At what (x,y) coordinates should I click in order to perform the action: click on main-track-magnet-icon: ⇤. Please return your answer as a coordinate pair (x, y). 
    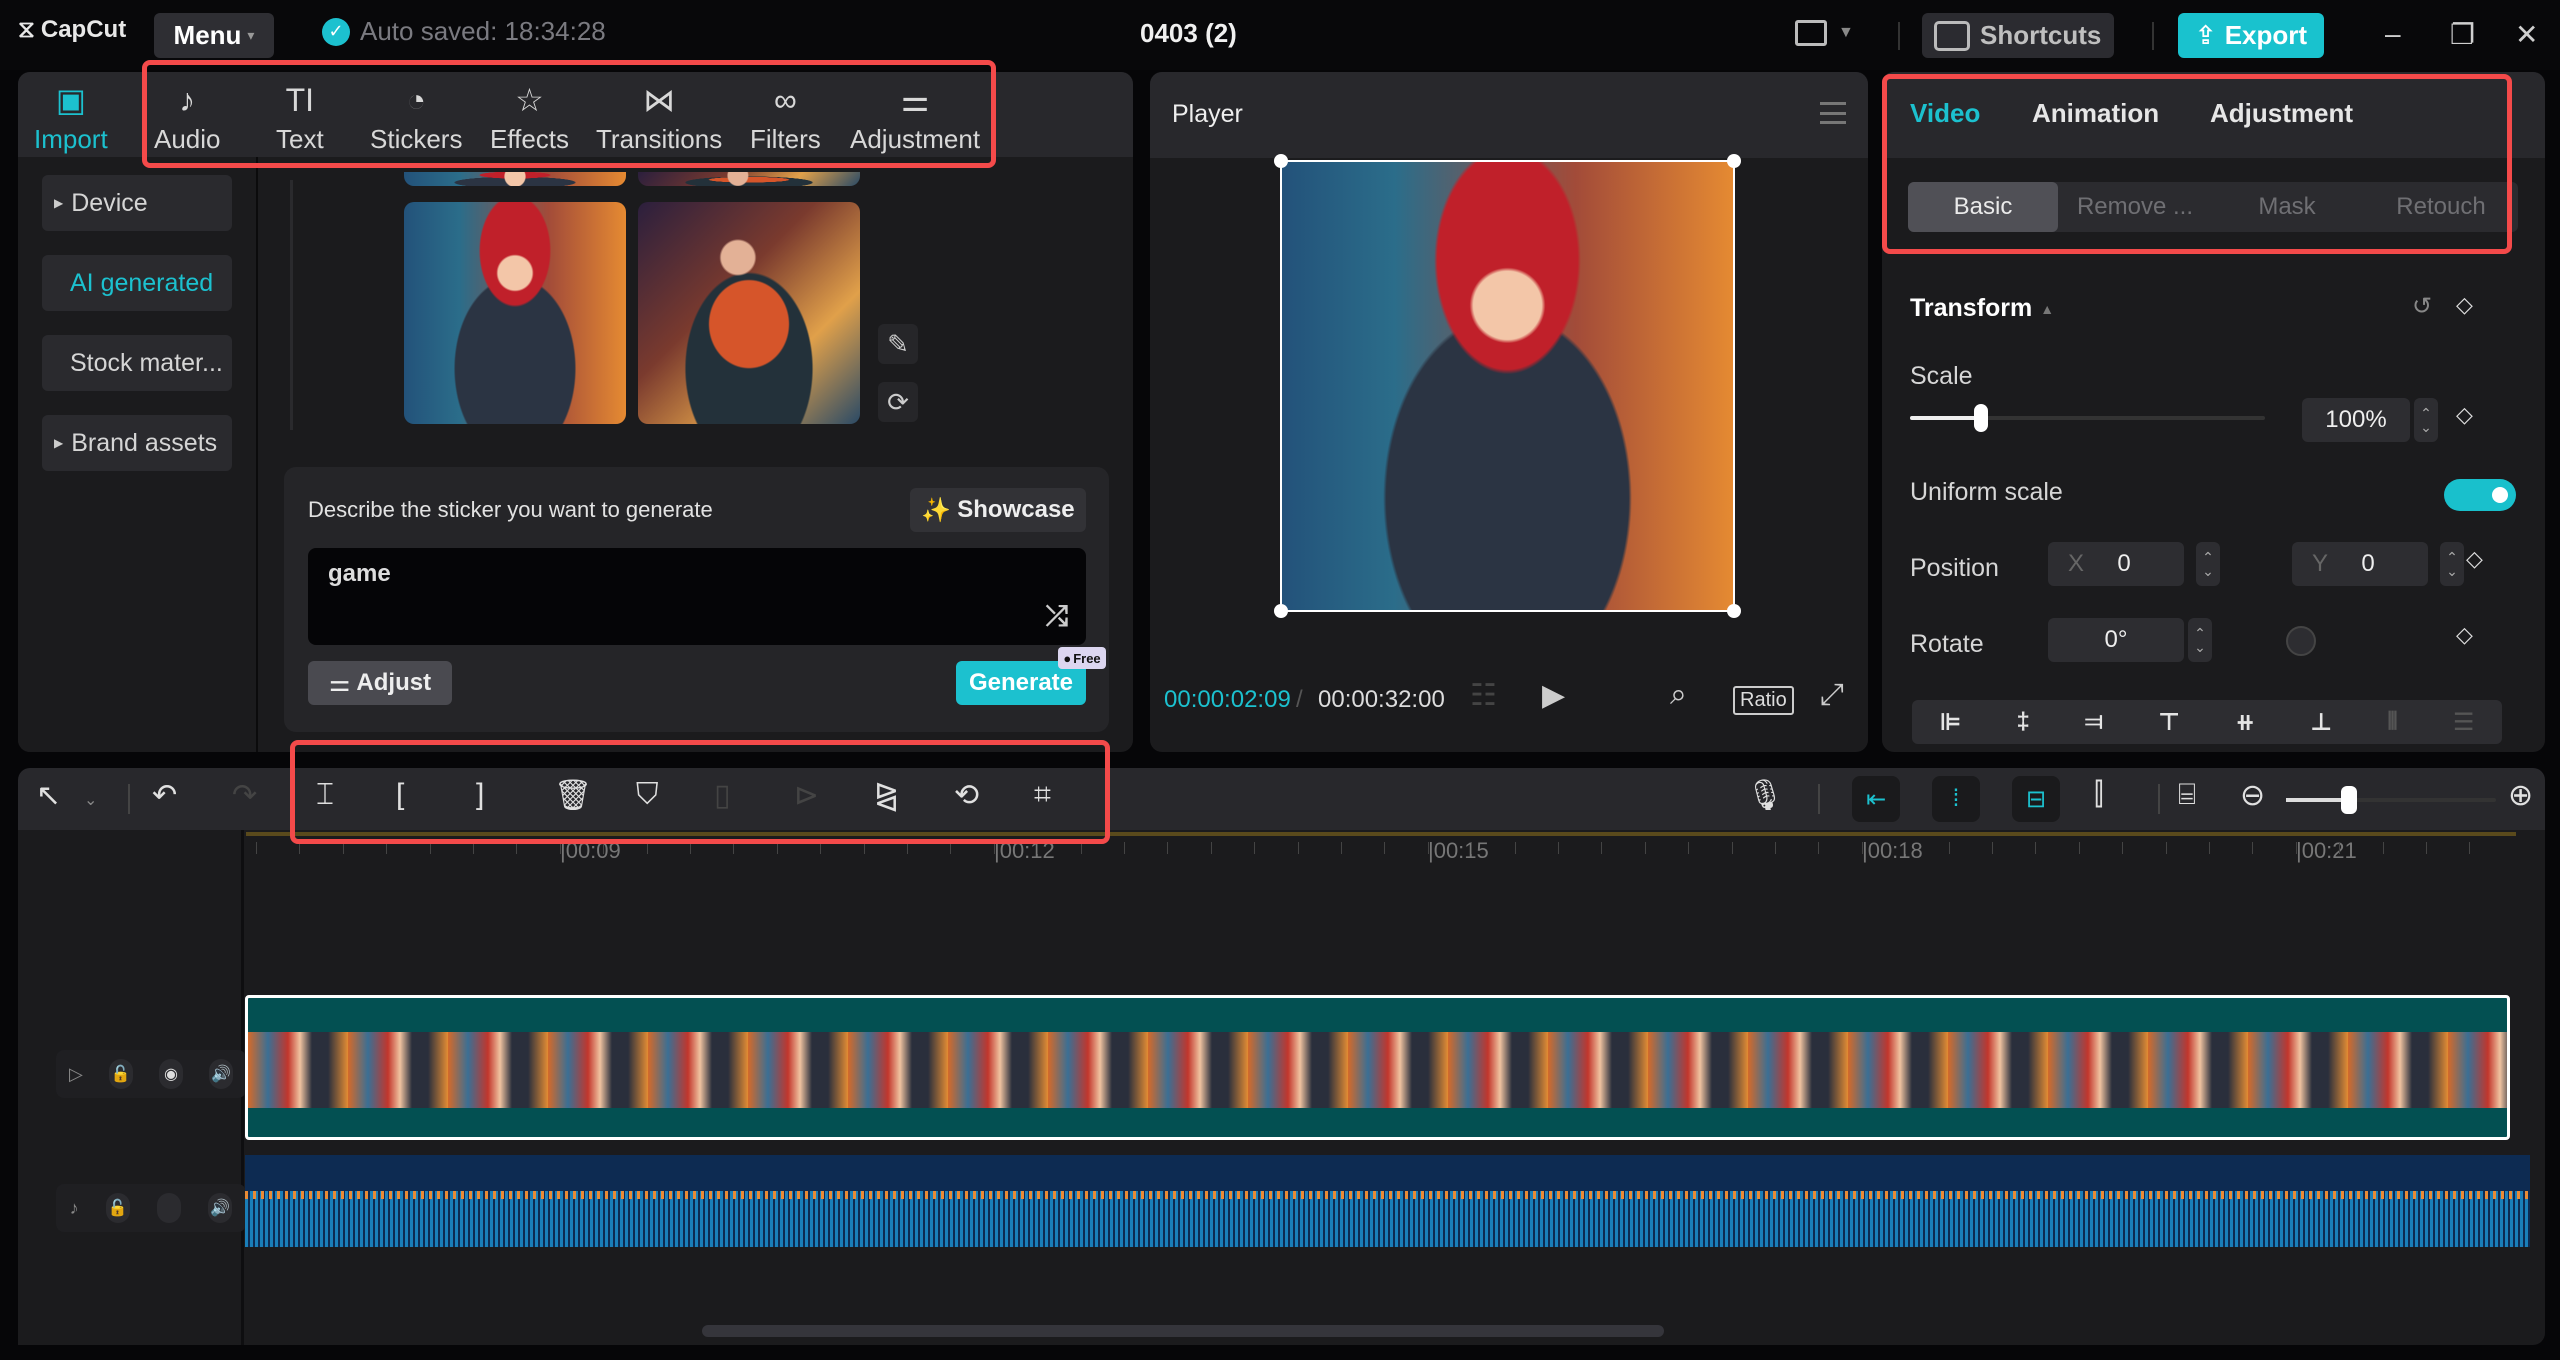
    Looking at the image, I should click on (1876, 799).